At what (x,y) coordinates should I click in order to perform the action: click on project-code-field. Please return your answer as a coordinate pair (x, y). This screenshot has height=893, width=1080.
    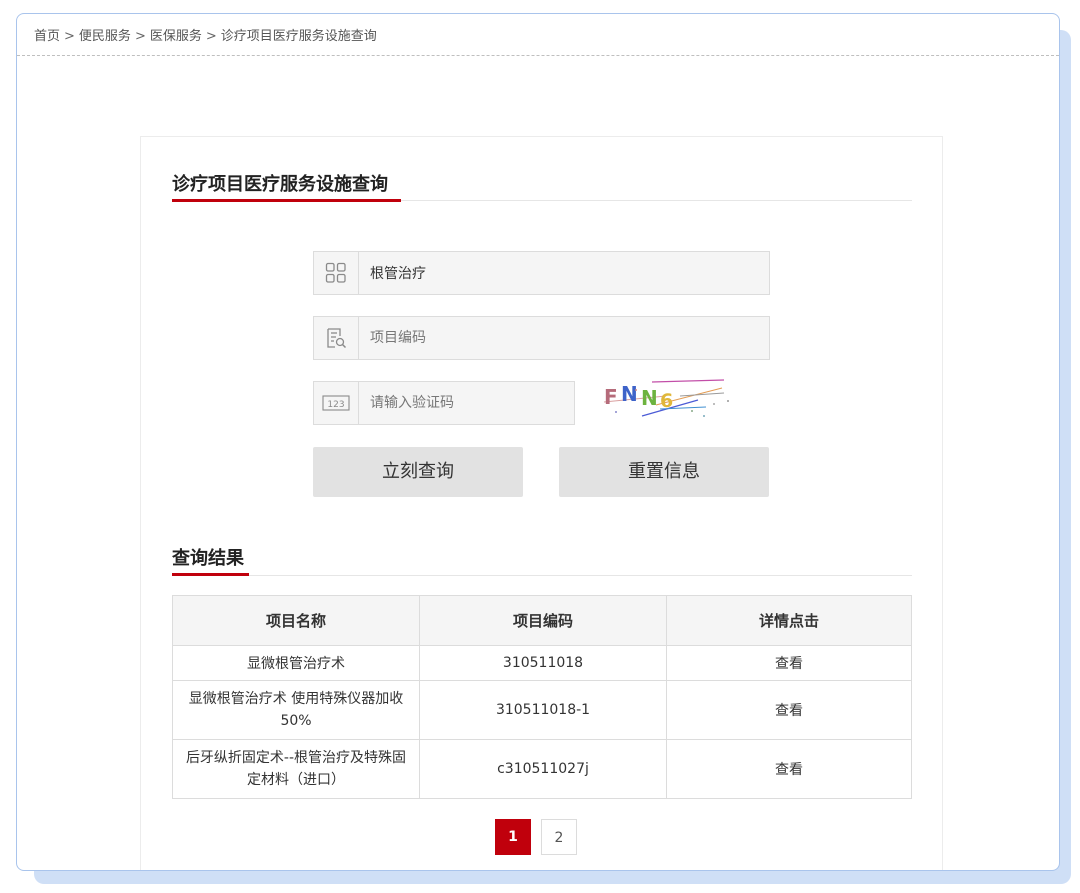
    Looking at the image, I should click on (541, 338).